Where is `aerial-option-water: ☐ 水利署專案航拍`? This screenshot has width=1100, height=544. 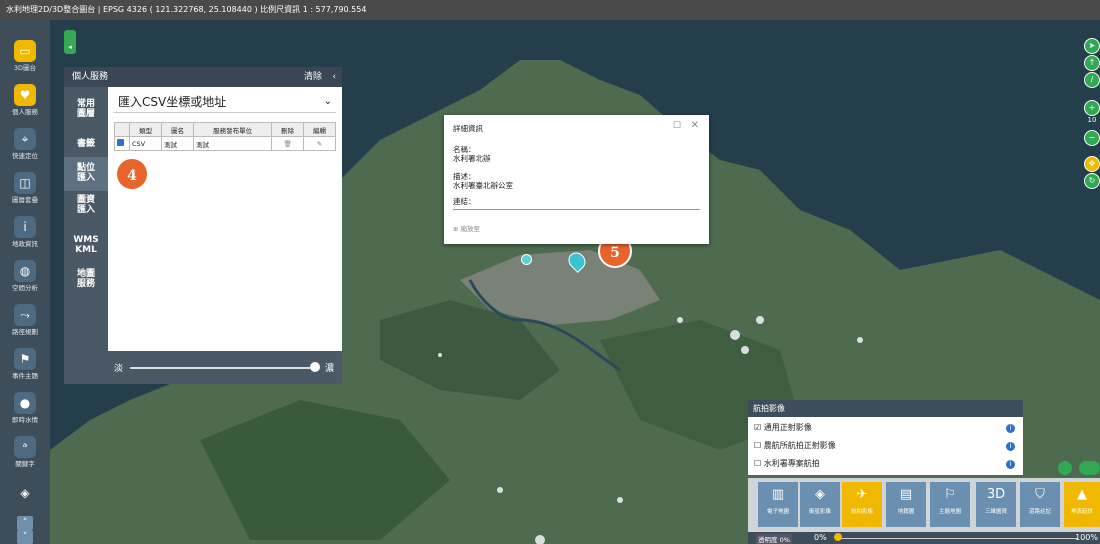
aerial-option-water: ☐ 水利署專案航拍 is located at coordinates (787, 463).